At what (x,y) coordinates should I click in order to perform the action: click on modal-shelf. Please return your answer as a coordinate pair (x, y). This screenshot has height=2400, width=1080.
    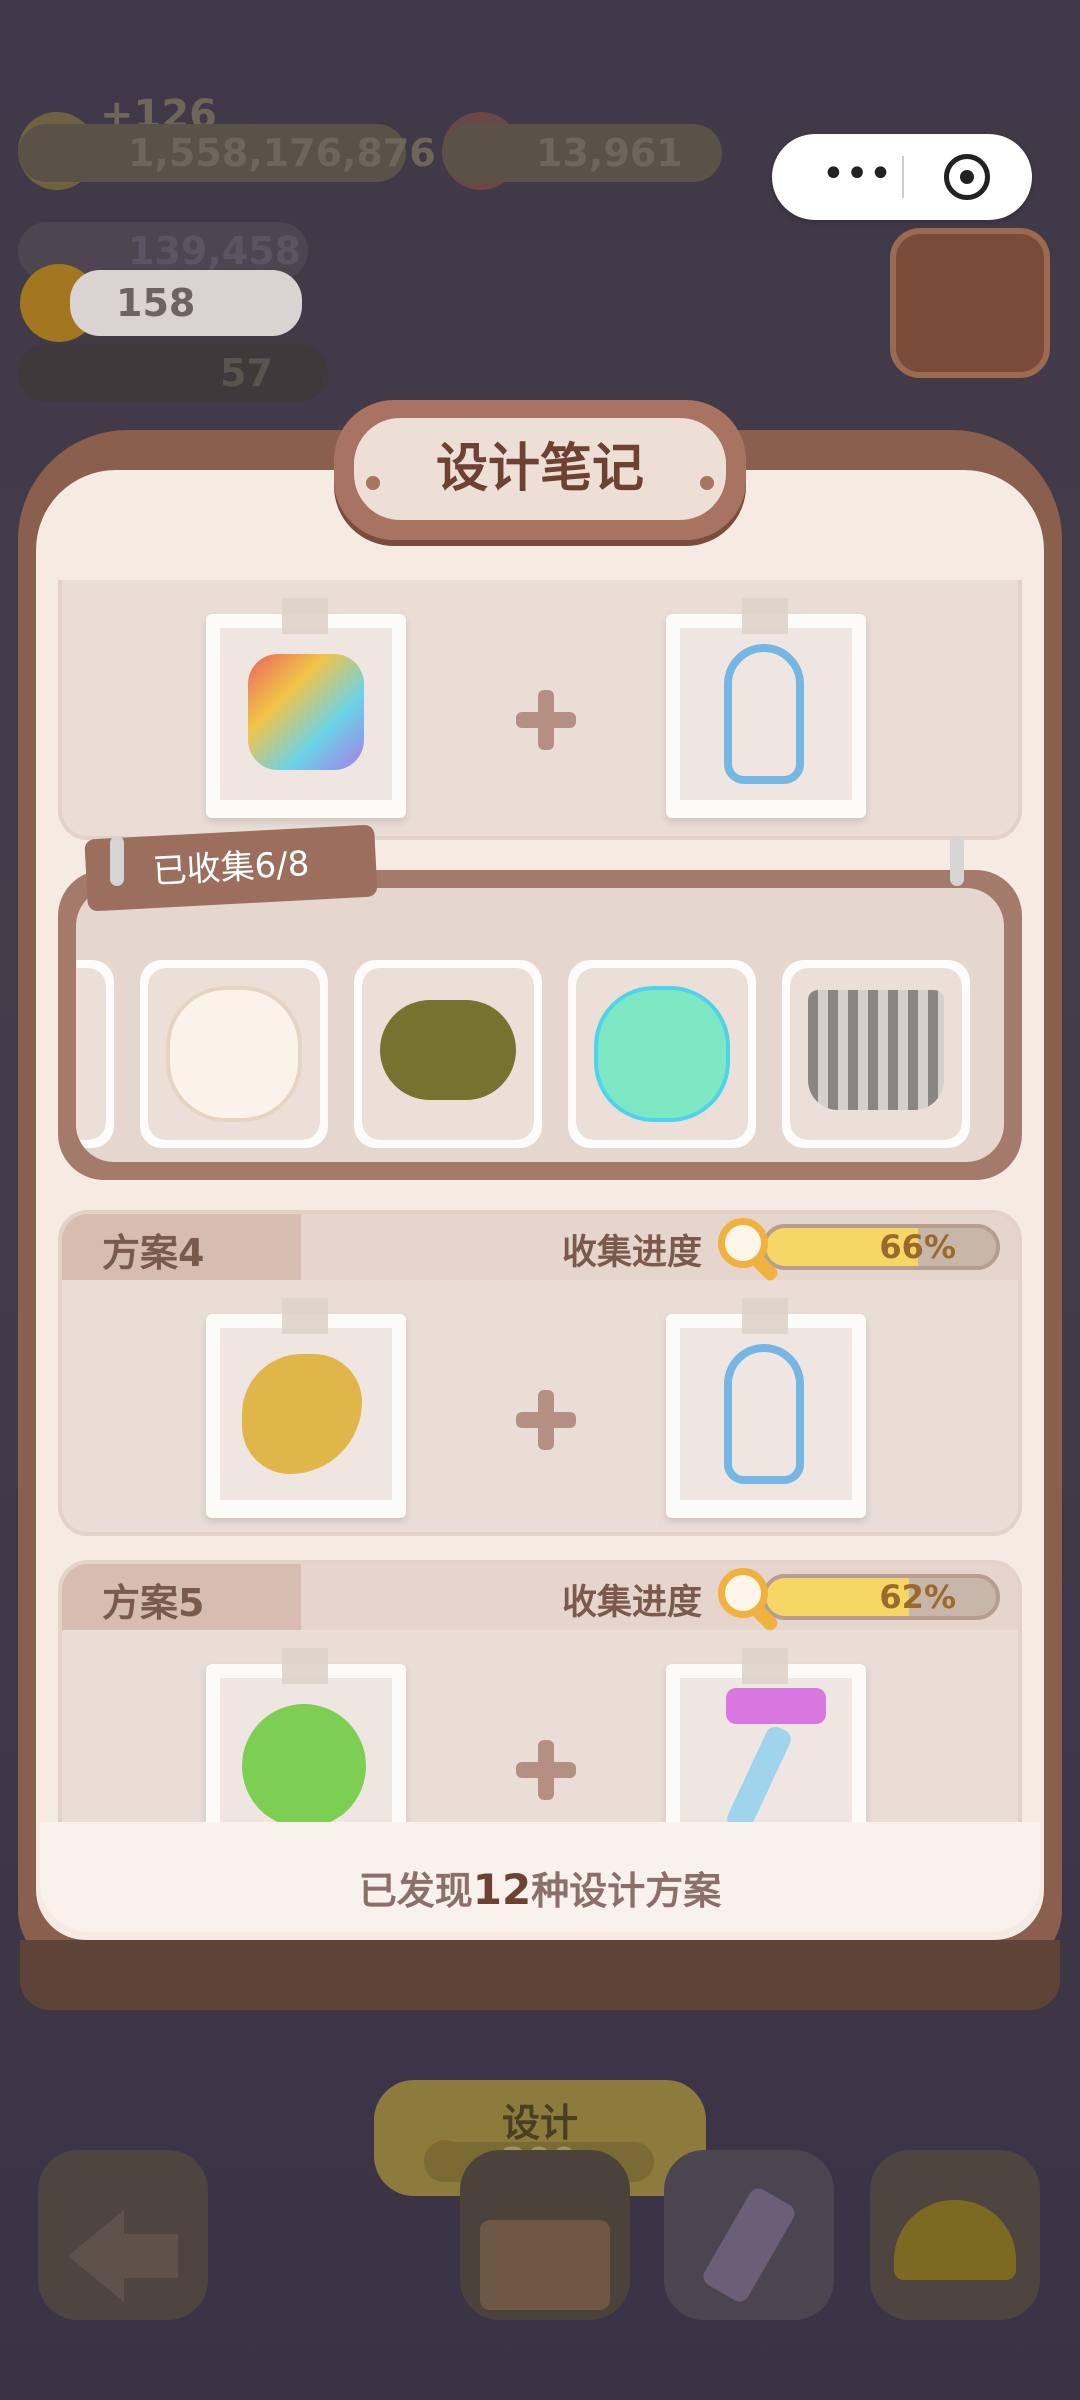
    Looking at the image, I should click on (540, 1975).